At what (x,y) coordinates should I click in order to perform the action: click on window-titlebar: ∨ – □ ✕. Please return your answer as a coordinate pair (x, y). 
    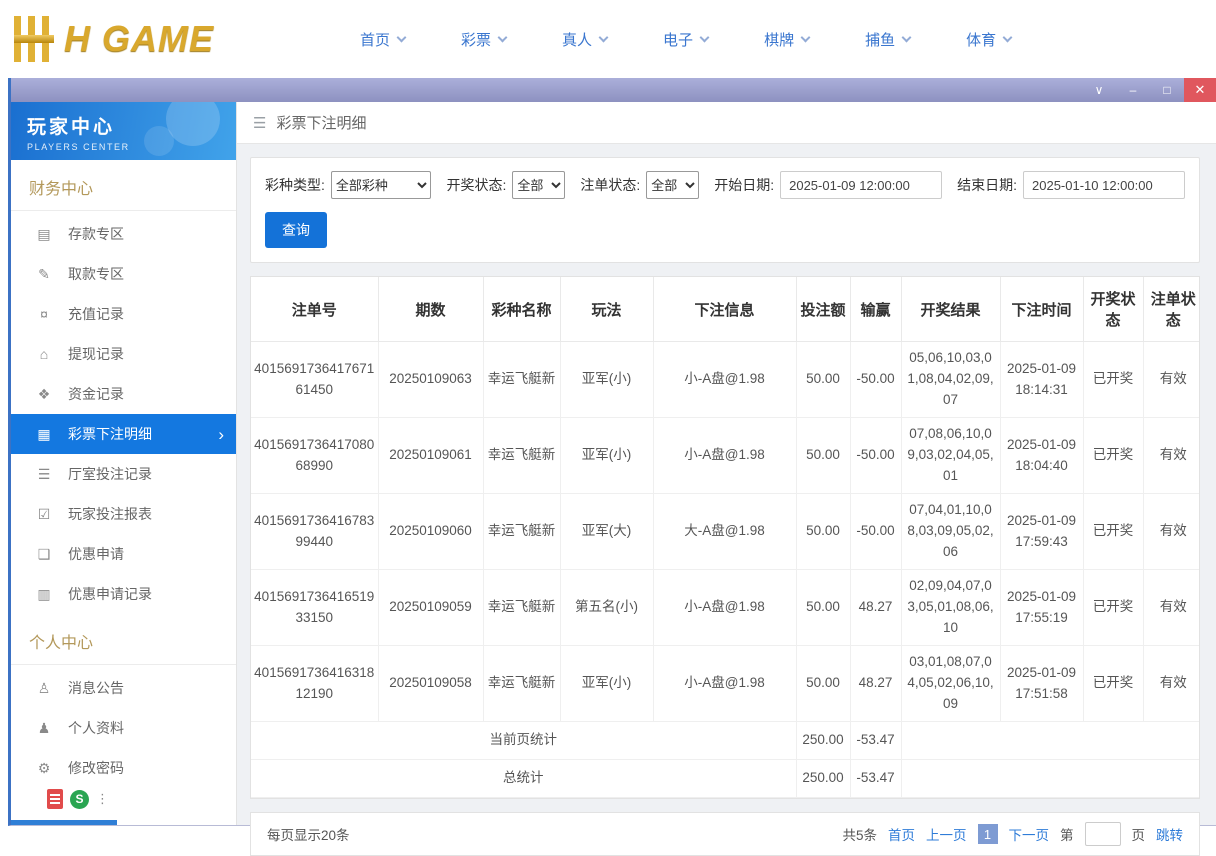
    Looking at the image, I should click on (613, 90).